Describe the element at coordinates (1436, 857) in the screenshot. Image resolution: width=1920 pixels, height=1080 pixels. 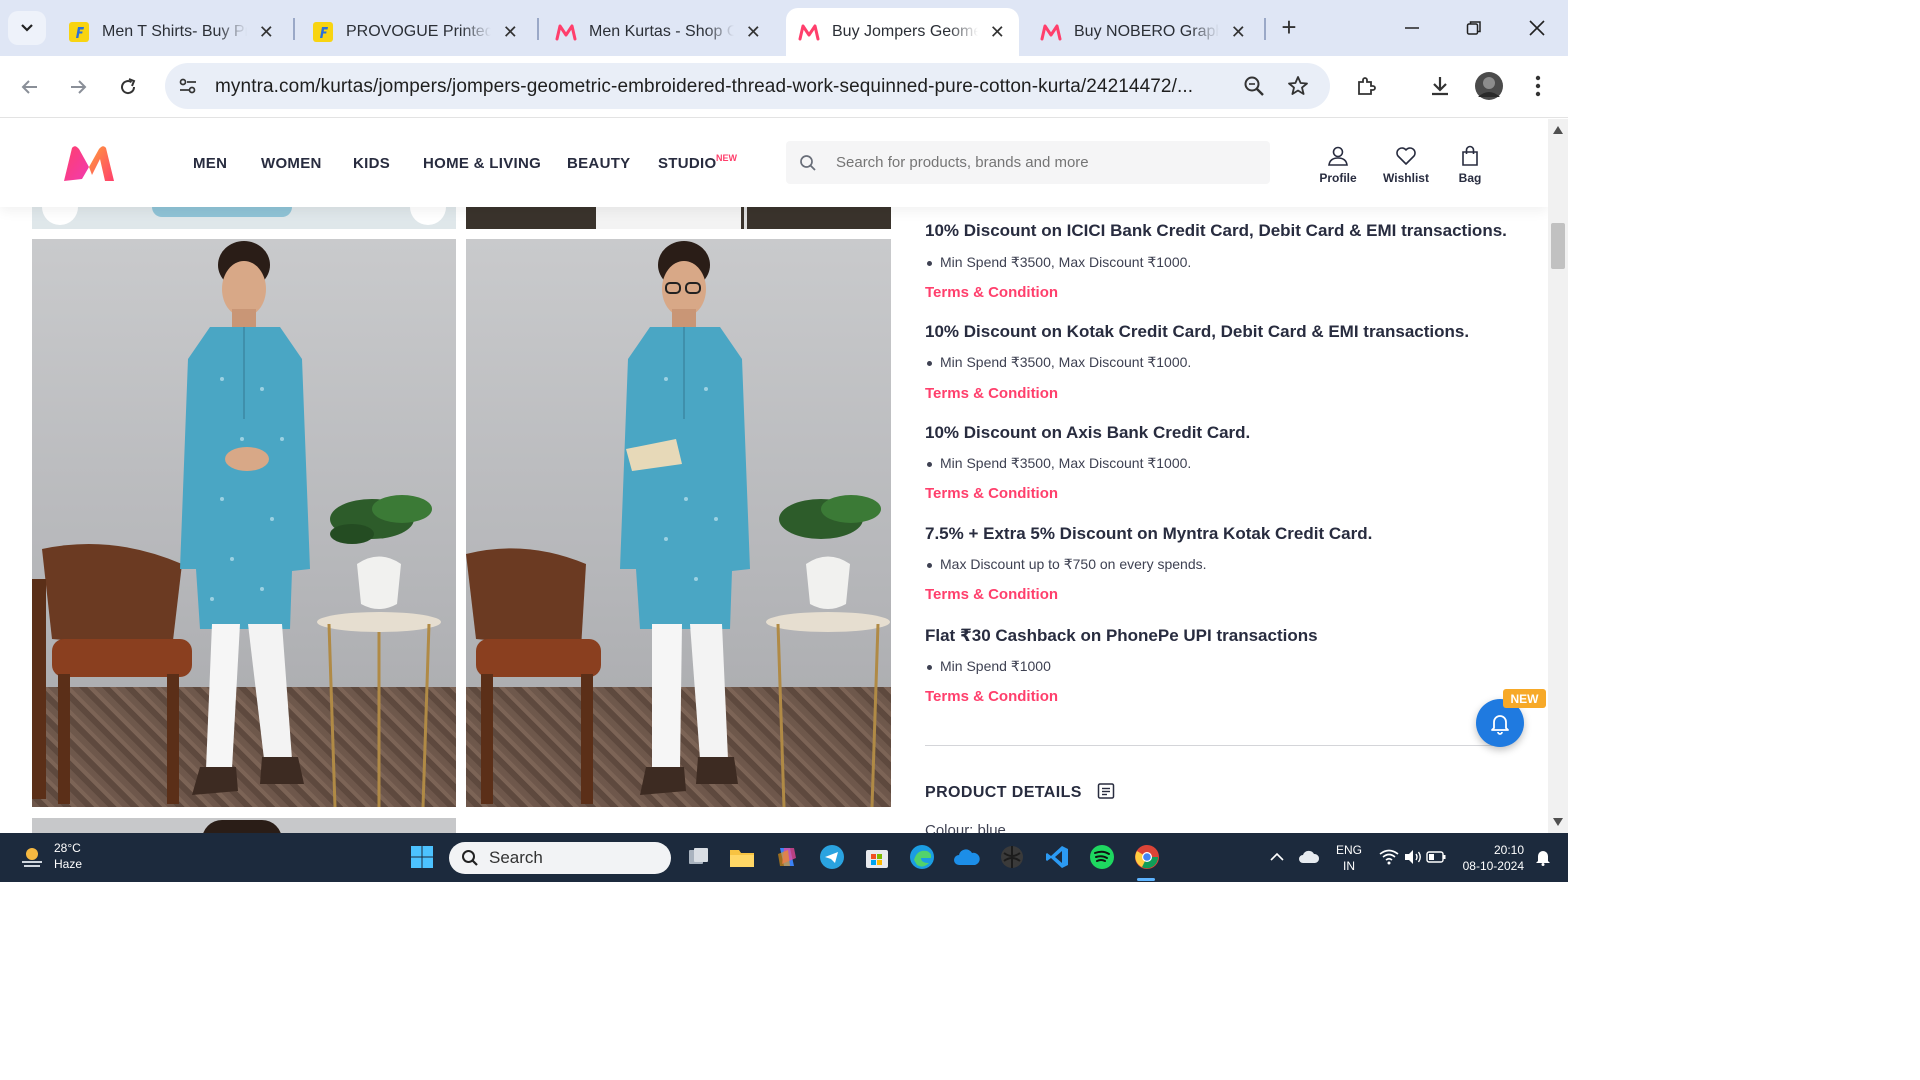
I see `battery-icon` at that location.